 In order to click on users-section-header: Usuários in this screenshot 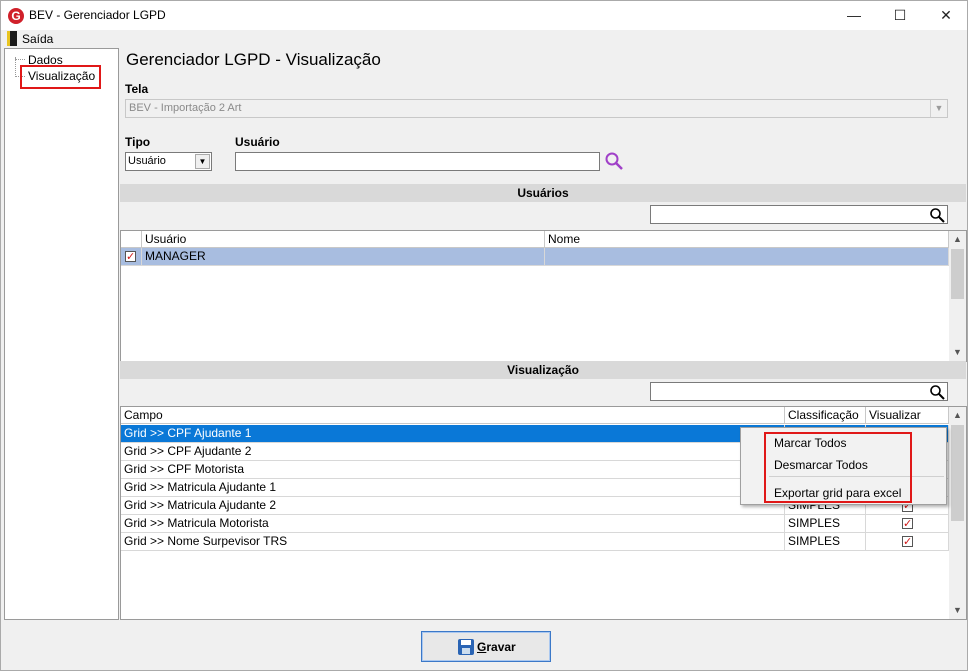, I will do `click(543, 193)`.